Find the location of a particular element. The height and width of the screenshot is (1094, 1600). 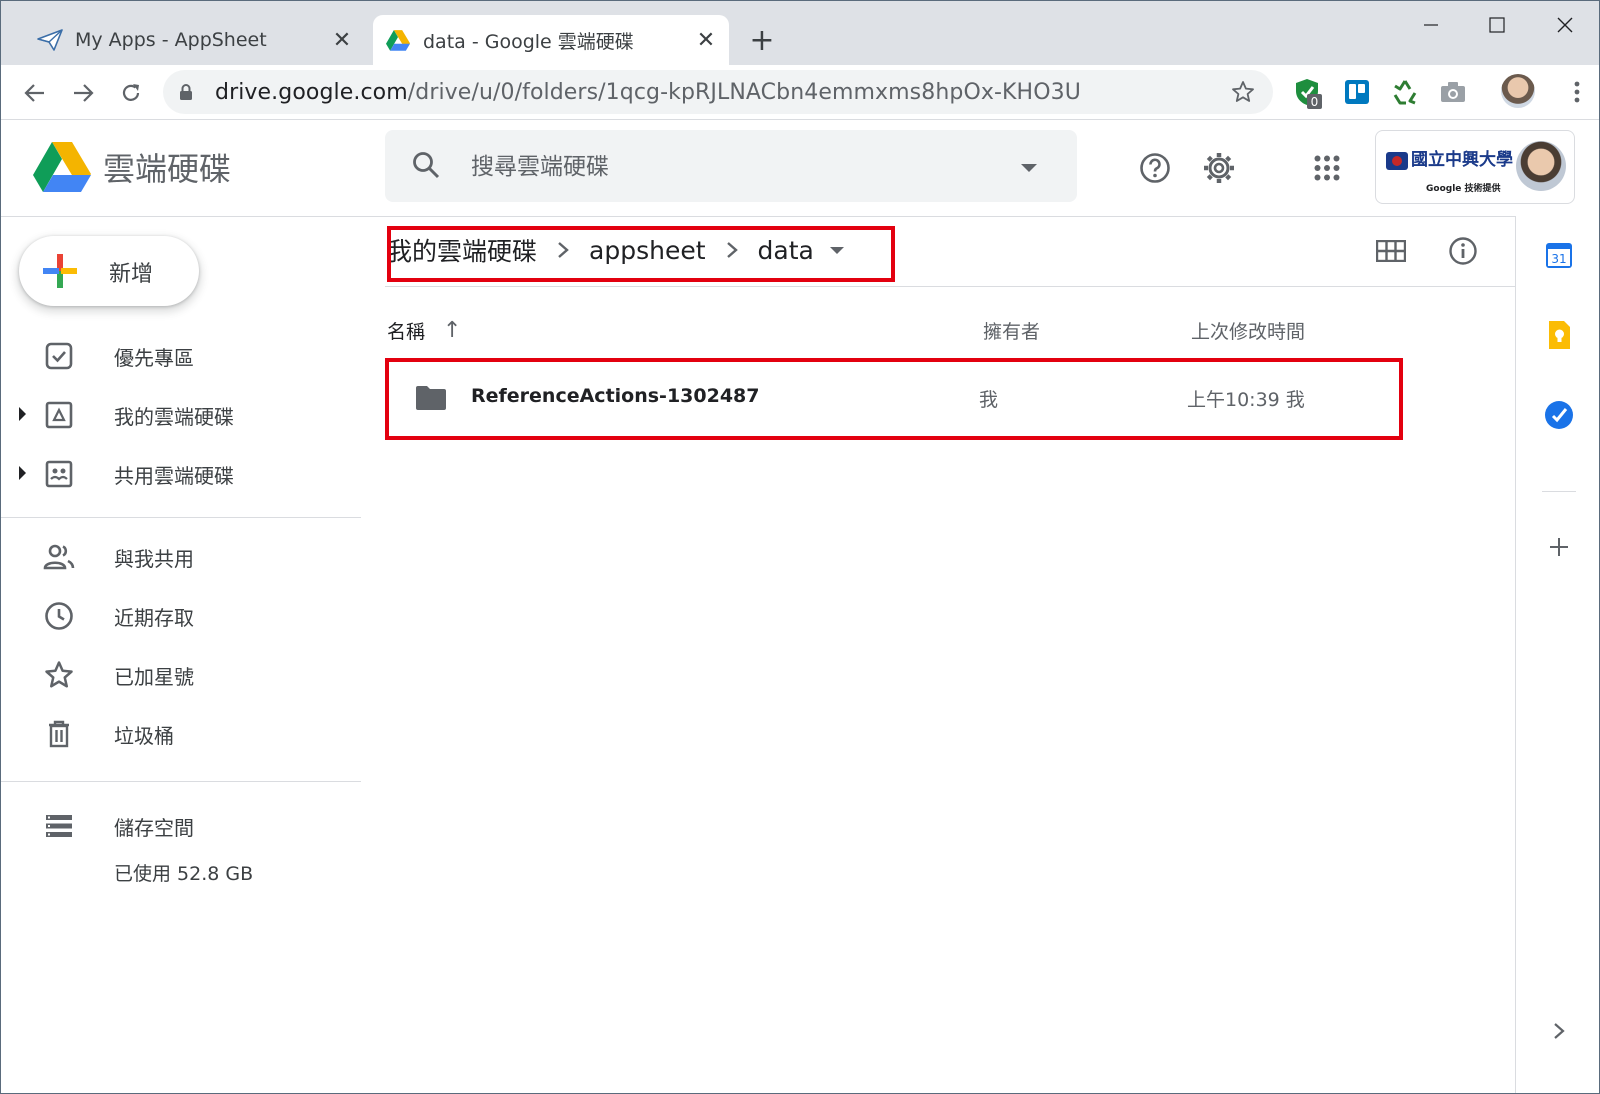

sidebar-item-recent: 近期存取 is located at coordinates (181, 615).